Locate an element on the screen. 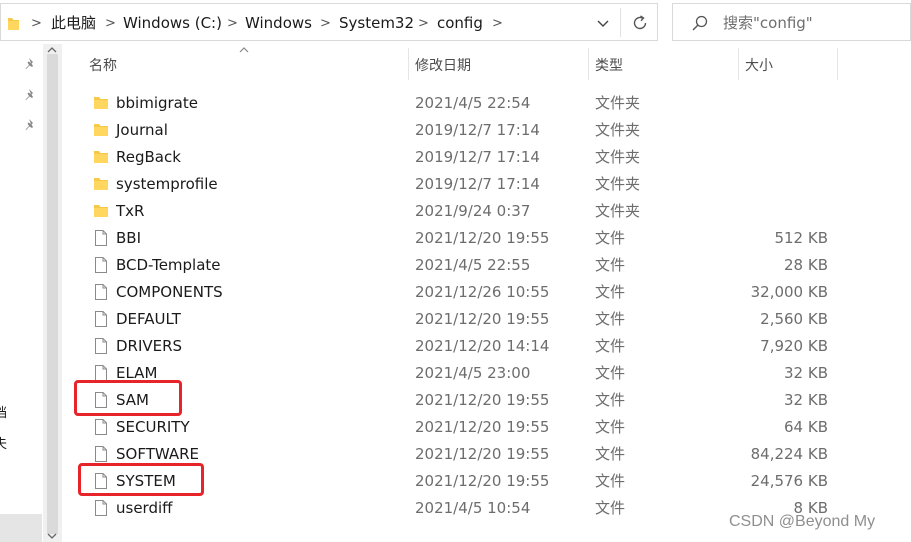  file-name: userdiff is located at coordinates (144, 508).